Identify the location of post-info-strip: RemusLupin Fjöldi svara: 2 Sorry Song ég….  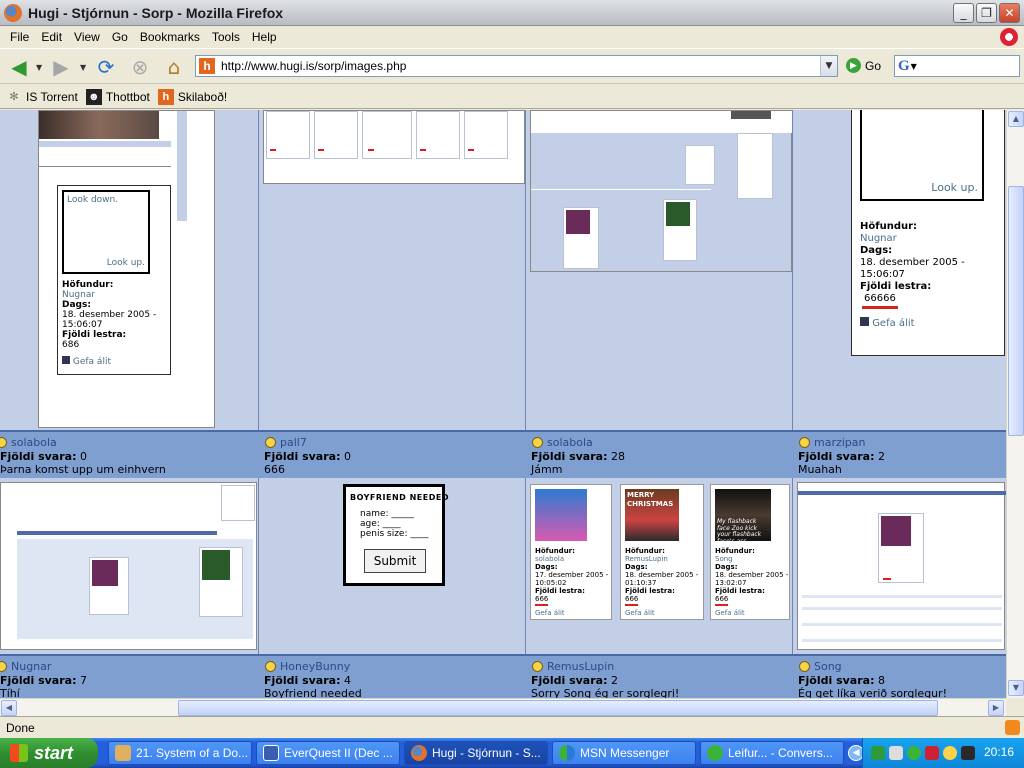
(659, 676).